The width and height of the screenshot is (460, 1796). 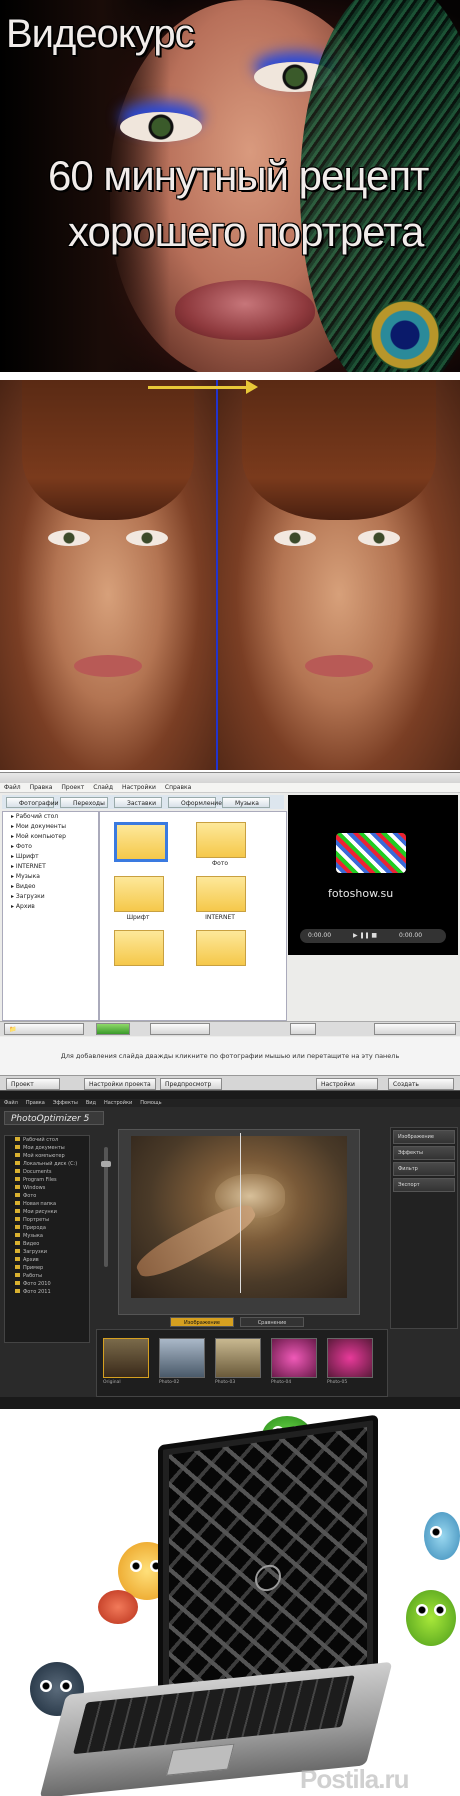 What do you see at coordinates (47, 1252) in the screenshot?
I see `tree-item: Загрузки` at bounding box center [47, 1252].